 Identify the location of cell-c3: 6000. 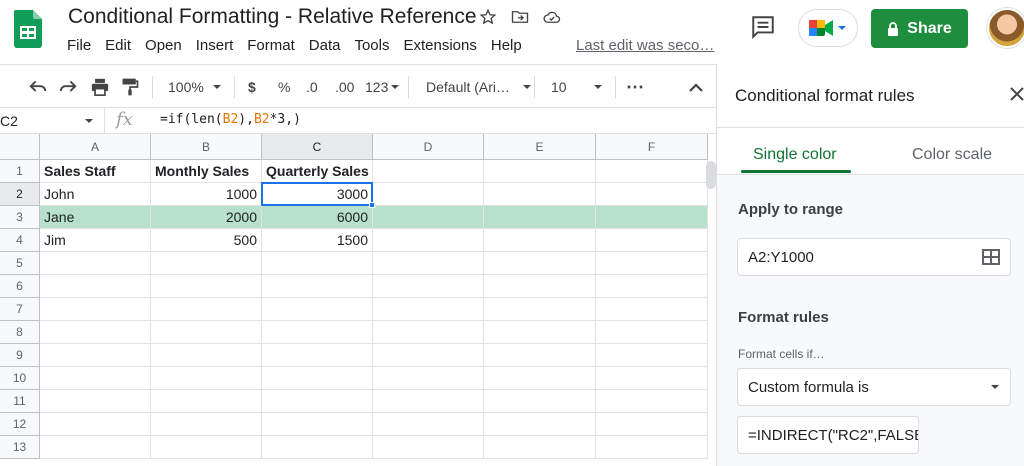
(317, 217).